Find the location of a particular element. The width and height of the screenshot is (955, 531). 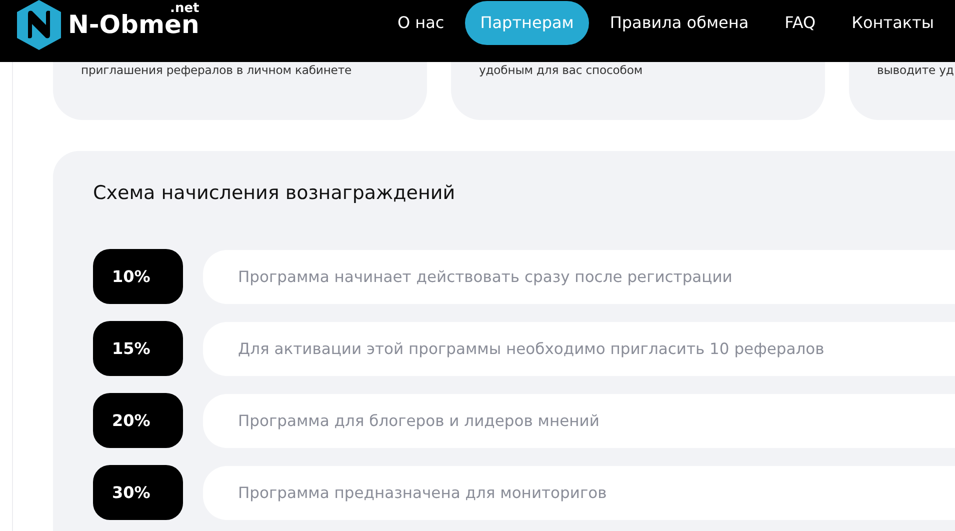

nav-link: Правила обмена is located at coordinates (679, 23).